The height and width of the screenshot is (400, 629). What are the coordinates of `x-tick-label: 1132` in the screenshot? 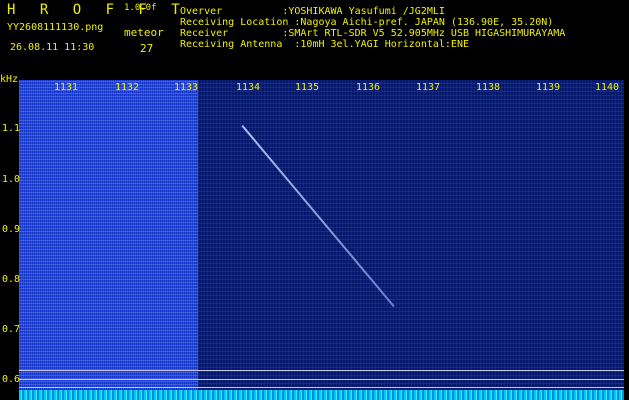 It's located at (127, 87).